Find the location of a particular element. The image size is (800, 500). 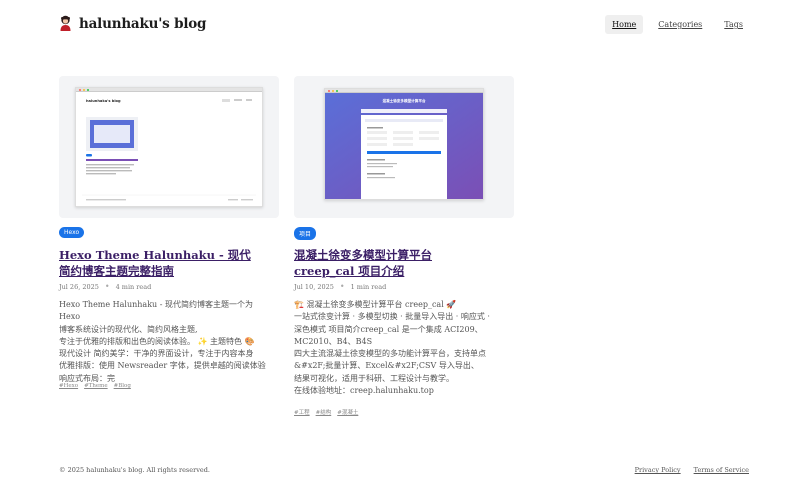

category-badge: Hexo is located at coordinates (72, 232).